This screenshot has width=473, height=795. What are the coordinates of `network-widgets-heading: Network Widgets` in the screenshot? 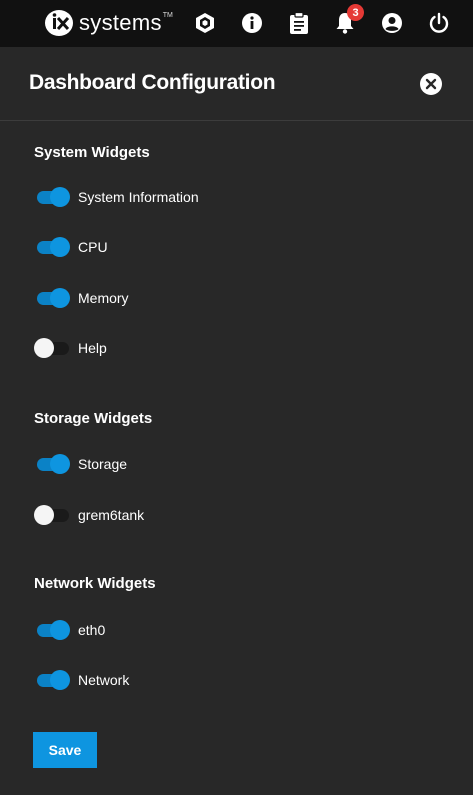 It's located at (95, 583).